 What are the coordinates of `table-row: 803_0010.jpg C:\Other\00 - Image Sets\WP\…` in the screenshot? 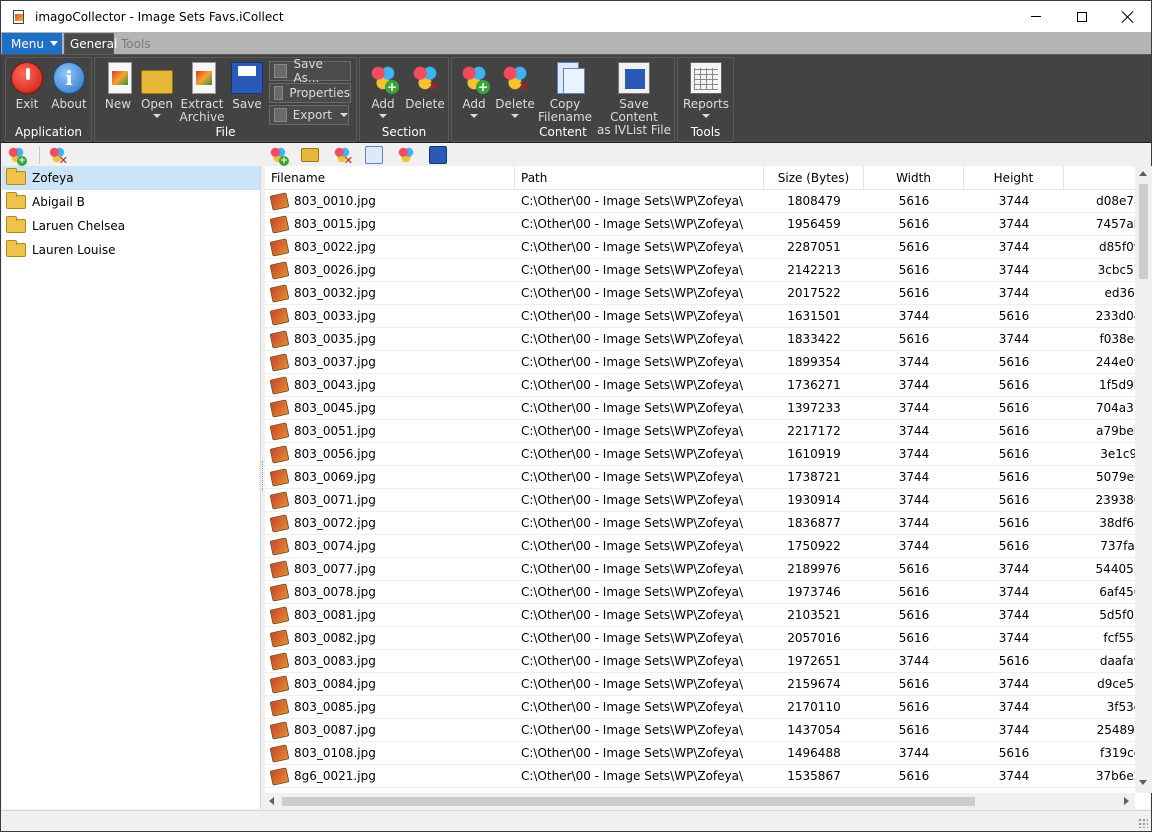 It's located at (707, 201).